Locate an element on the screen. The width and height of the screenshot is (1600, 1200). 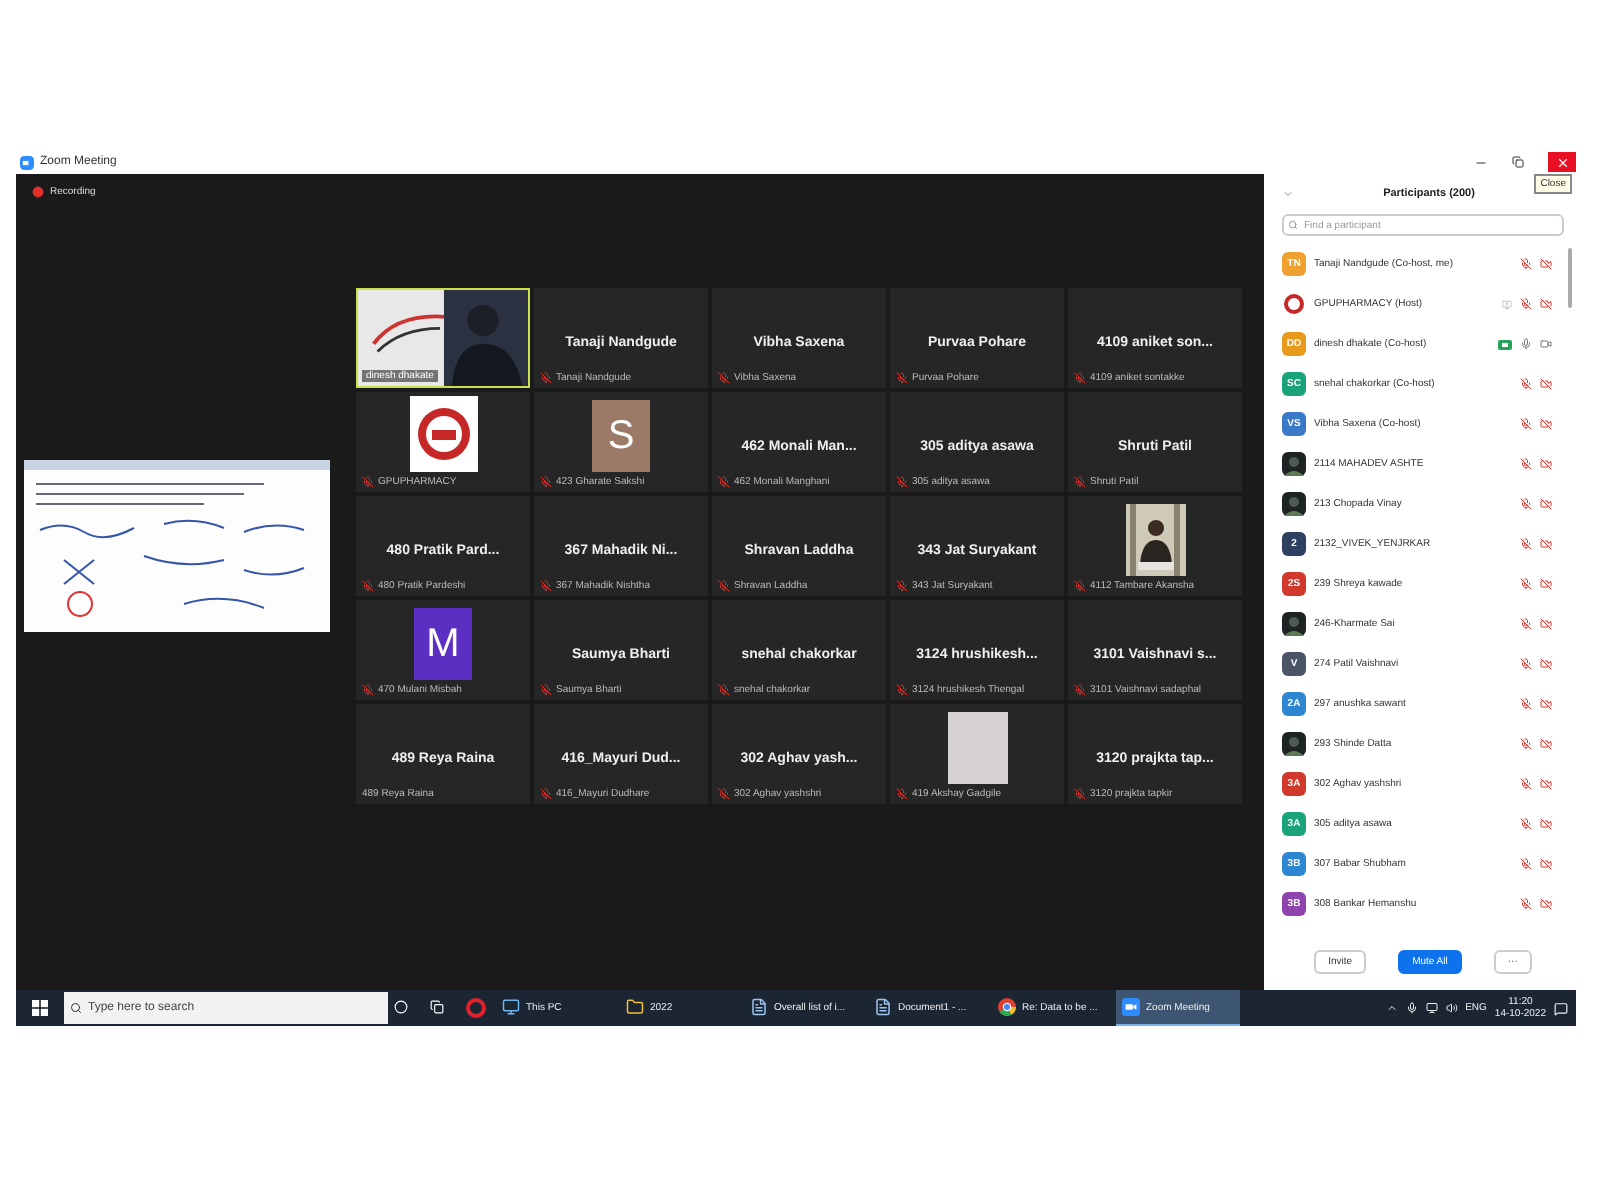
circle-icon is located at coordinates (401, 1007).